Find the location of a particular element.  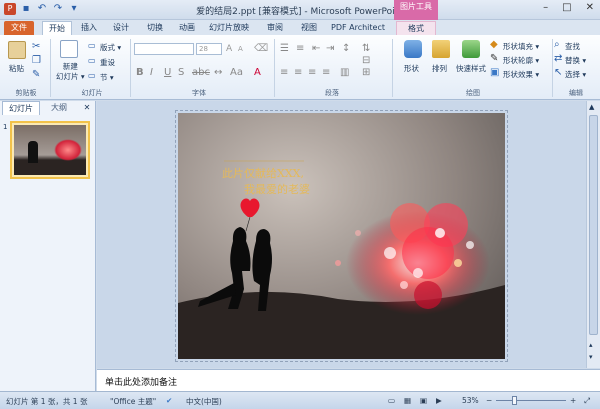

vertical-scrollbar: ▲ ▴ ▾ is located at coordinates (593, 234).